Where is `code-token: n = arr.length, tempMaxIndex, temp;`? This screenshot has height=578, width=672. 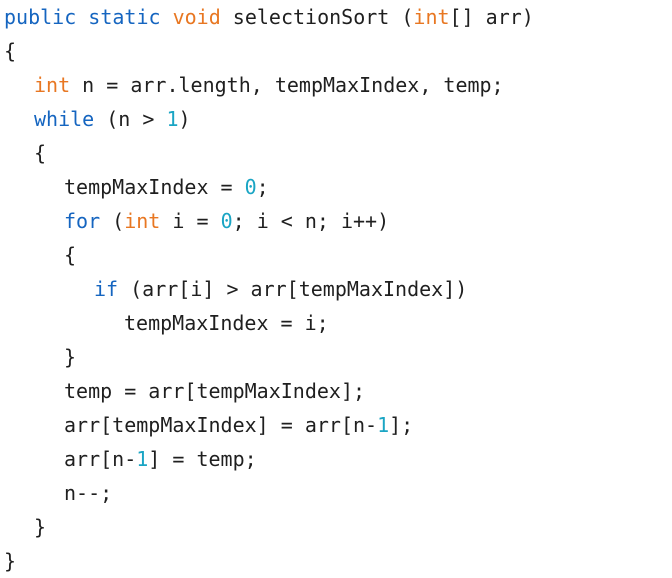
code-token: n = arr.length, tempMaxIndex, temp; is located at coordinates (287, 85).